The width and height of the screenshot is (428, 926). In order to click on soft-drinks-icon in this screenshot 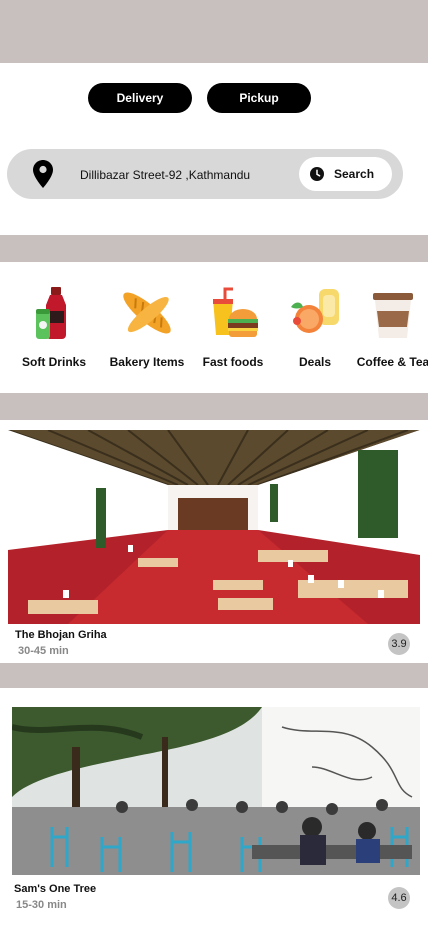, I will do `click(51, 313)`.